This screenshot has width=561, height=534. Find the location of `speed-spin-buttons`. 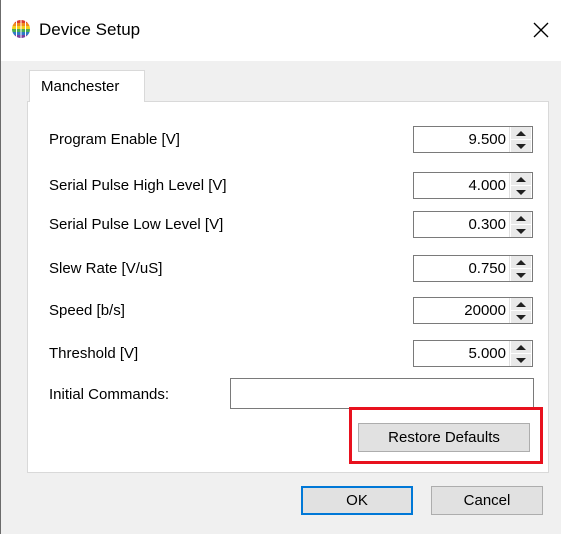

speed-spin-buttons is located at coordinates (520, 310).